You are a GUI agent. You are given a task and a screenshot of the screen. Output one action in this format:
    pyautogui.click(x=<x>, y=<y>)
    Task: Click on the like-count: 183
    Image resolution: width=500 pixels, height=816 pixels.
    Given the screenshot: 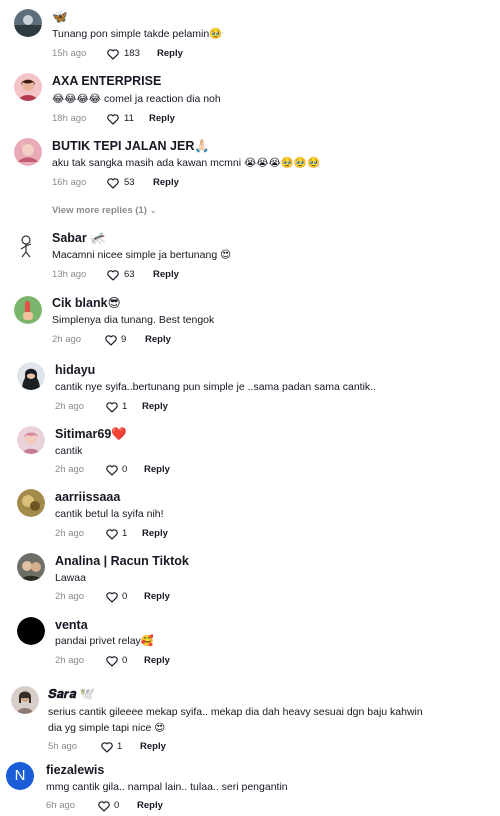 What is the action you would take?
    pyautogui.click(x=132, y=53)
    